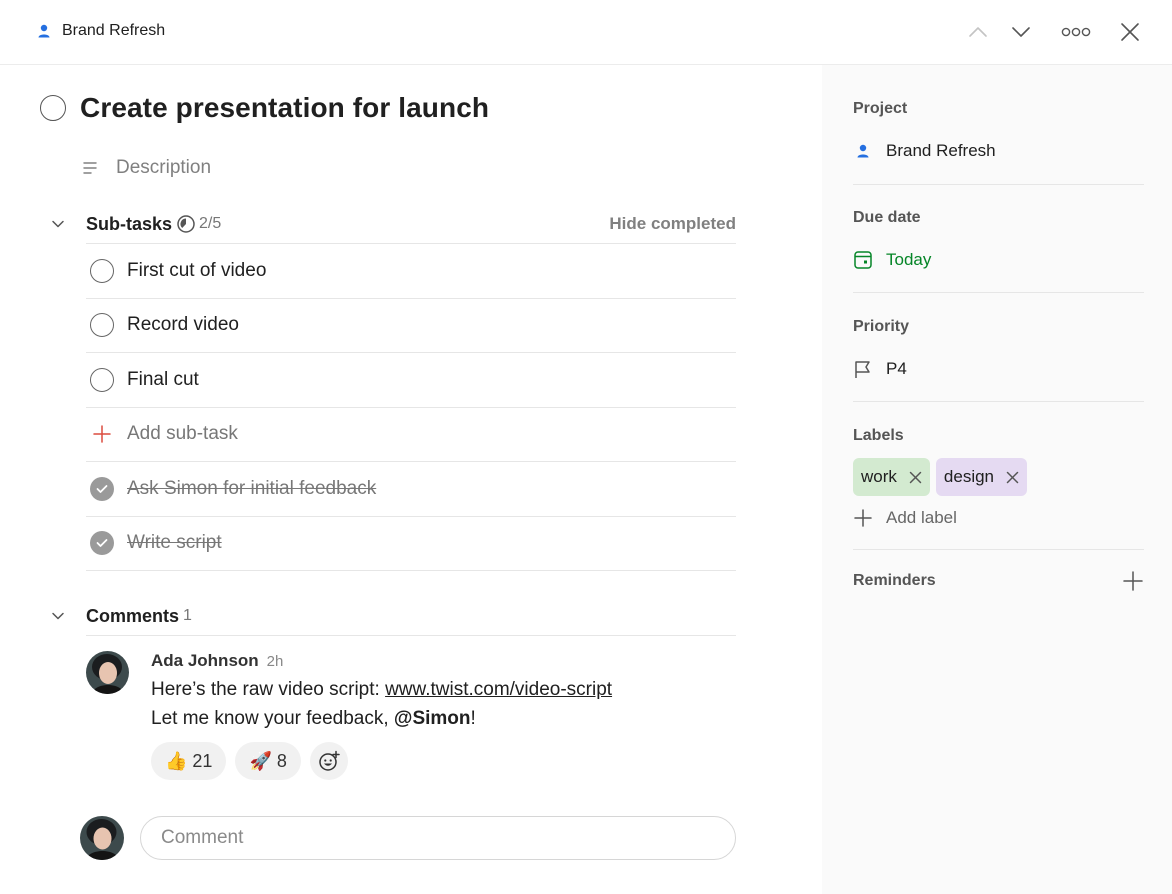 The image size is (1172, 894). What do you see at coordinates (268, 761) in the screenshot?
I see `reaction-rocket: 🚀 8` at bounding box center [268, 761].